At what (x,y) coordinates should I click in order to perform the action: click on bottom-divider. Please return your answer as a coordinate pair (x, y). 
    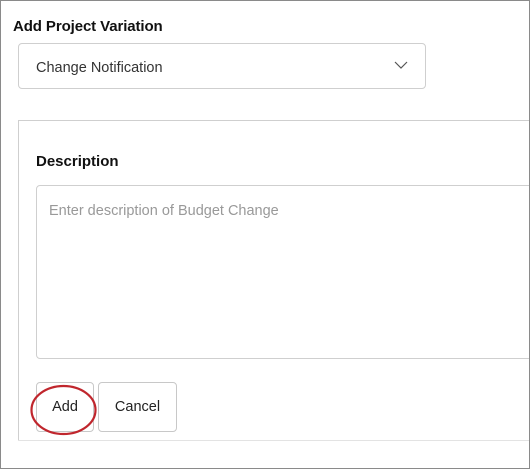
    Looking at the image, I should click on (273, 440).